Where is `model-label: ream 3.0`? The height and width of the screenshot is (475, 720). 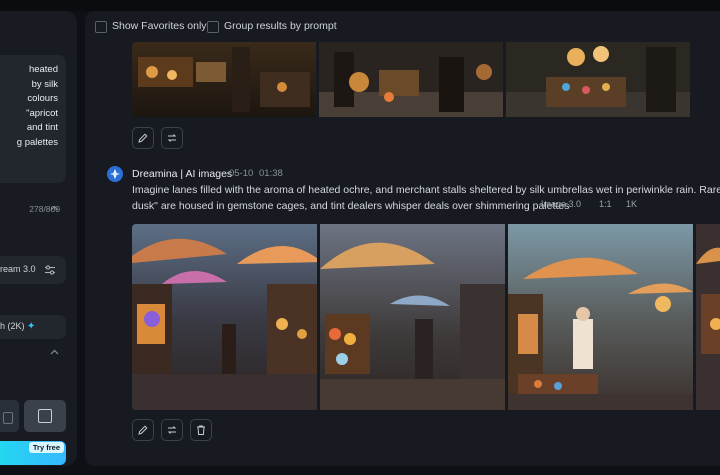
model-label: ream 3.0 is located at coordinates (18, 269).